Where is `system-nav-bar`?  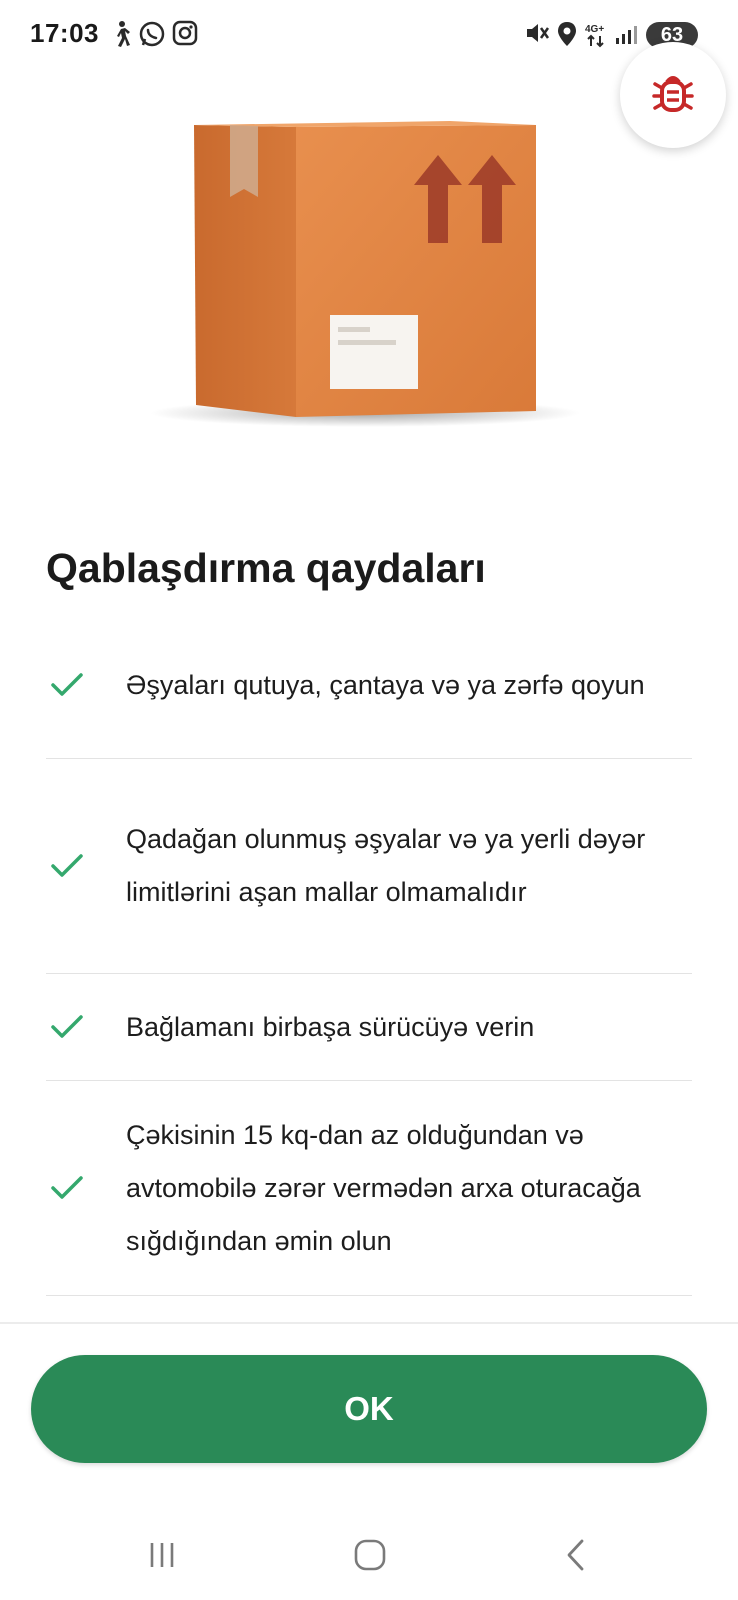 system-nav-bar is located at coordinates (369, 1555).